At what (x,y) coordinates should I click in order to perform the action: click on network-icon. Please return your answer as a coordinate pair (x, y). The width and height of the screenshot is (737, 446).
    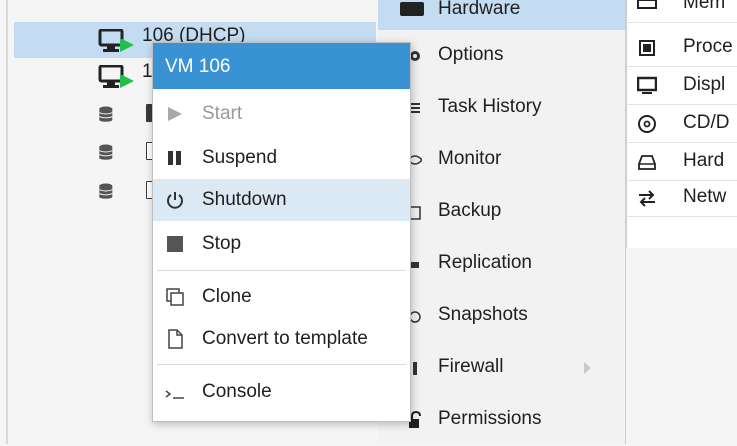
    Looking at the image, I should click on (647, 198).